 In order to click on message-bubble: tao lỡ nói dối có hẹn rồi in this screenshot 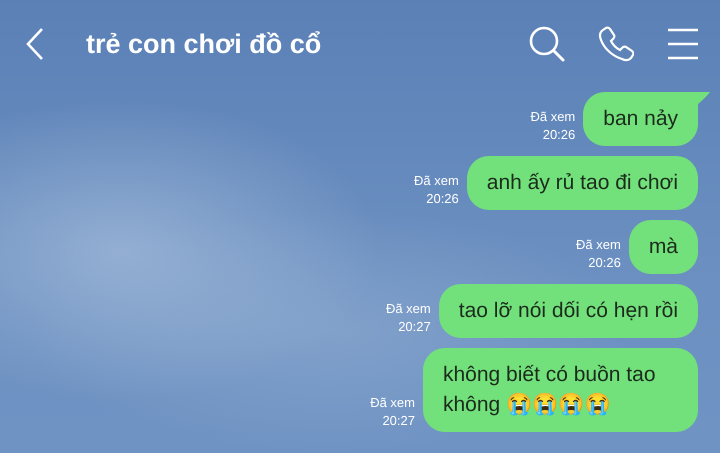, I will do `click(568, 311)`.